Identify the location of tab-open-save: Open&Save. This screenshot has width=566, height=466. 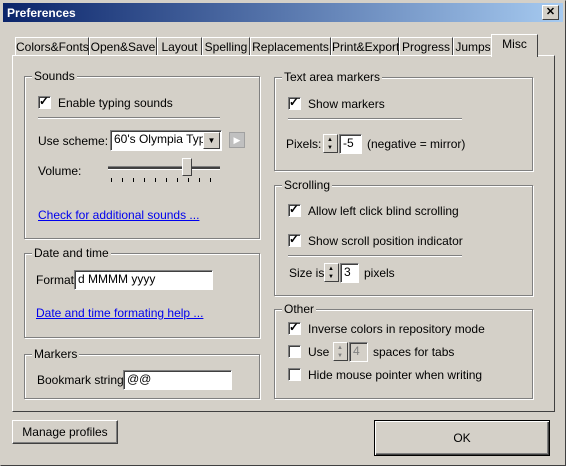
(123, 46).